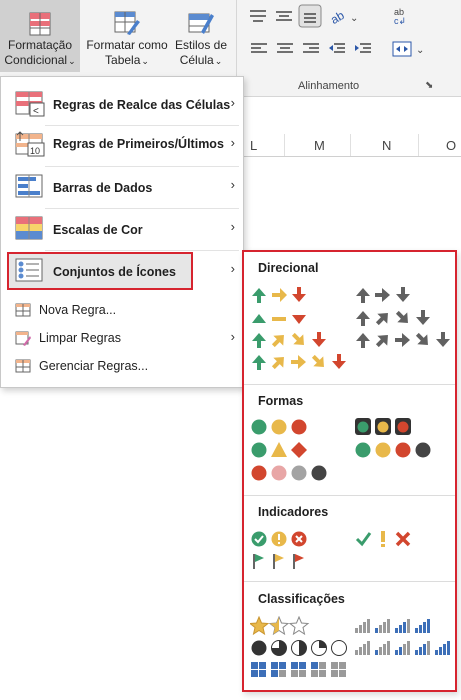 This screenshot has height=700, width=461. Describe the element at coordinates (284, 16) in the screenshot. I see `align-middle-icon` at that location.